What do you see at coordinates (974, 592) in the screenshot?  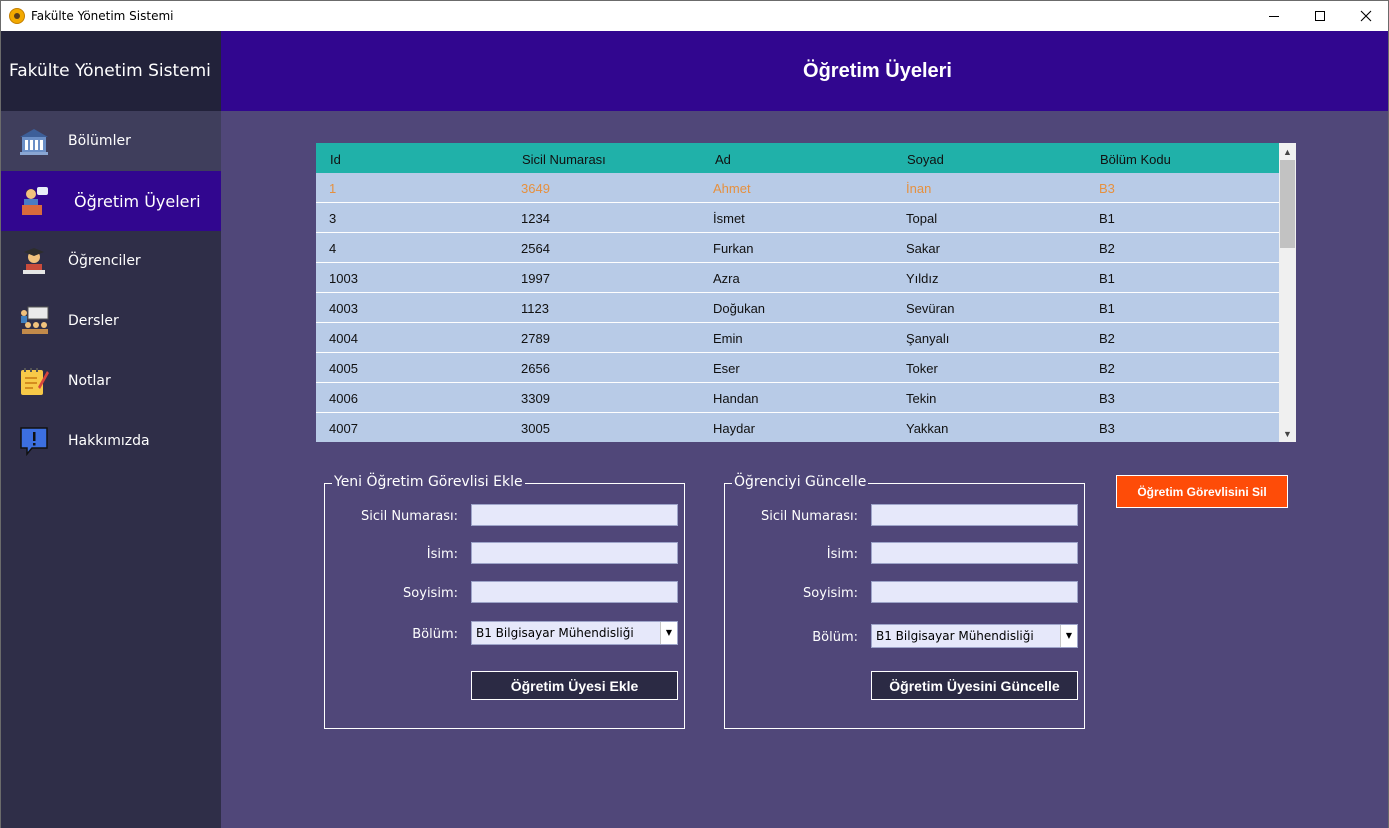 I see `update-soyisim-input` at bounding box center [974, 592].